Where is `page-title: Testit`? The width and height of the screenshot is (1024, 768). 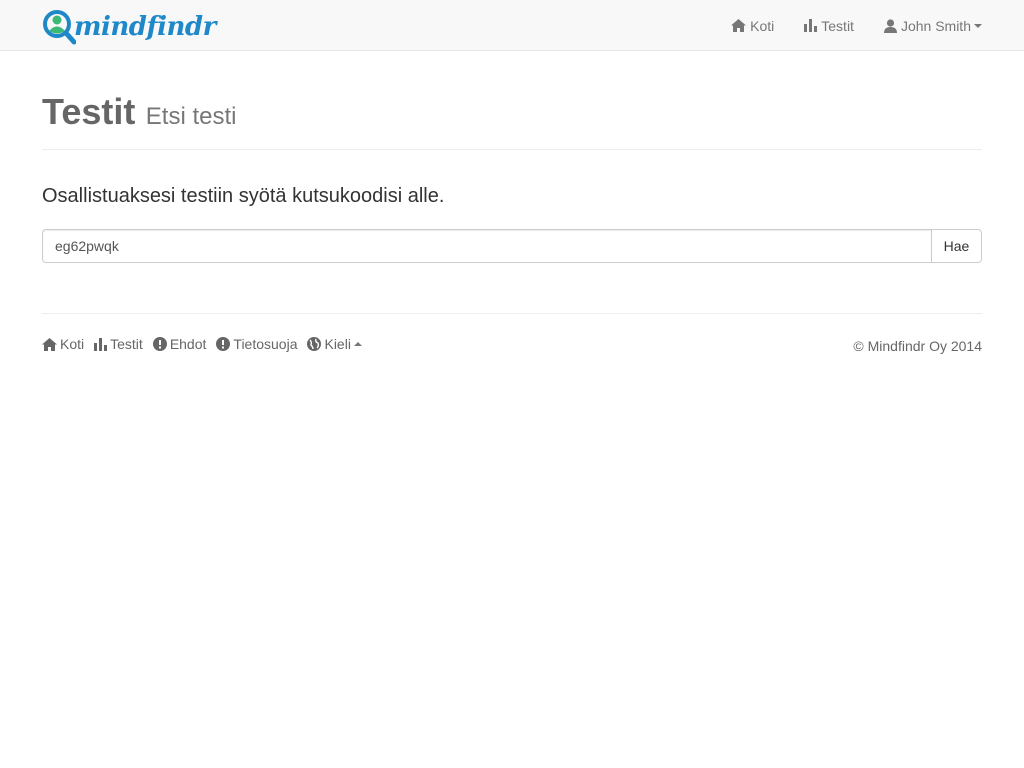
page-title: Testit is located at coordinates (89, 111).